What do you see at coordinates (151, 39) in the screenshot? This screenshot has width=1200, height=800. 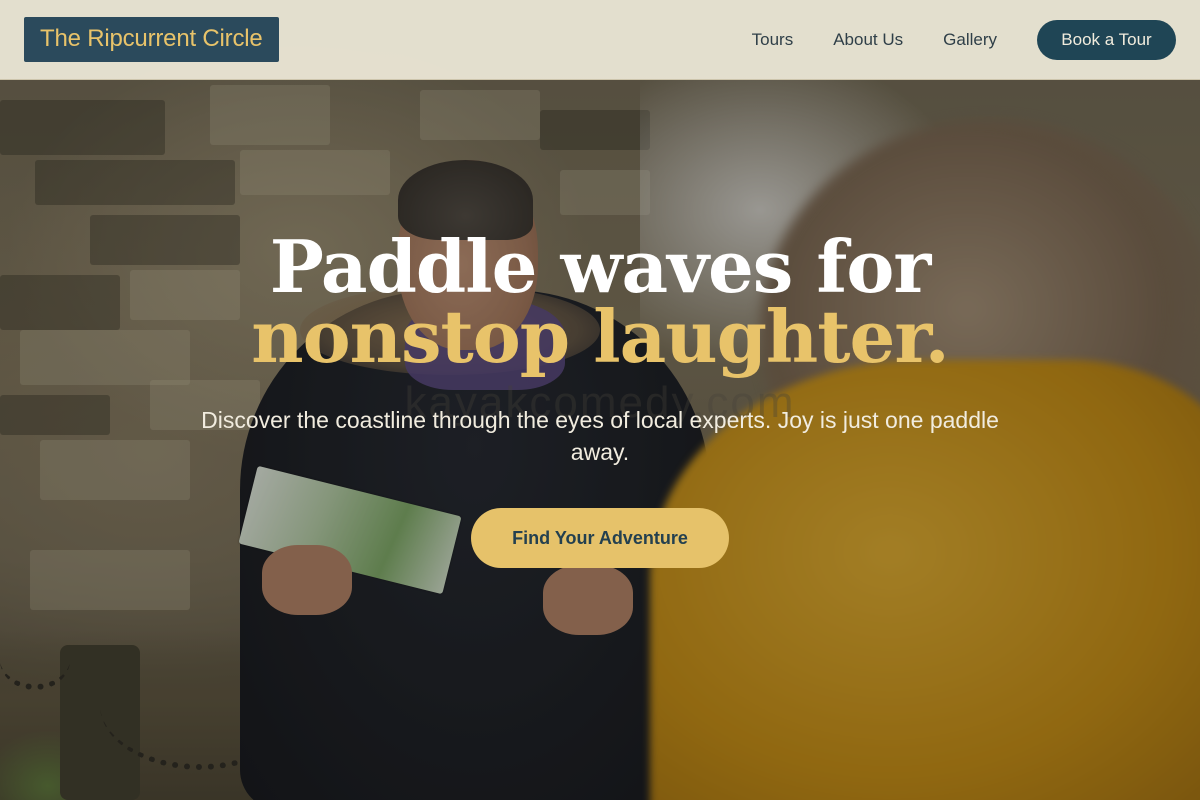 I see `site-logo: The Ripcurrent Circle` at bounding box center [151, 39].